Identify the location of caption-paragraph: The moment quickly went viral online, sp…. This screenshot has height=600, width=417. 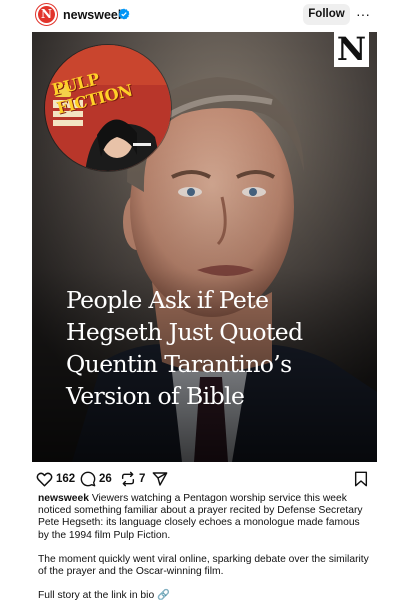
(203, 565).